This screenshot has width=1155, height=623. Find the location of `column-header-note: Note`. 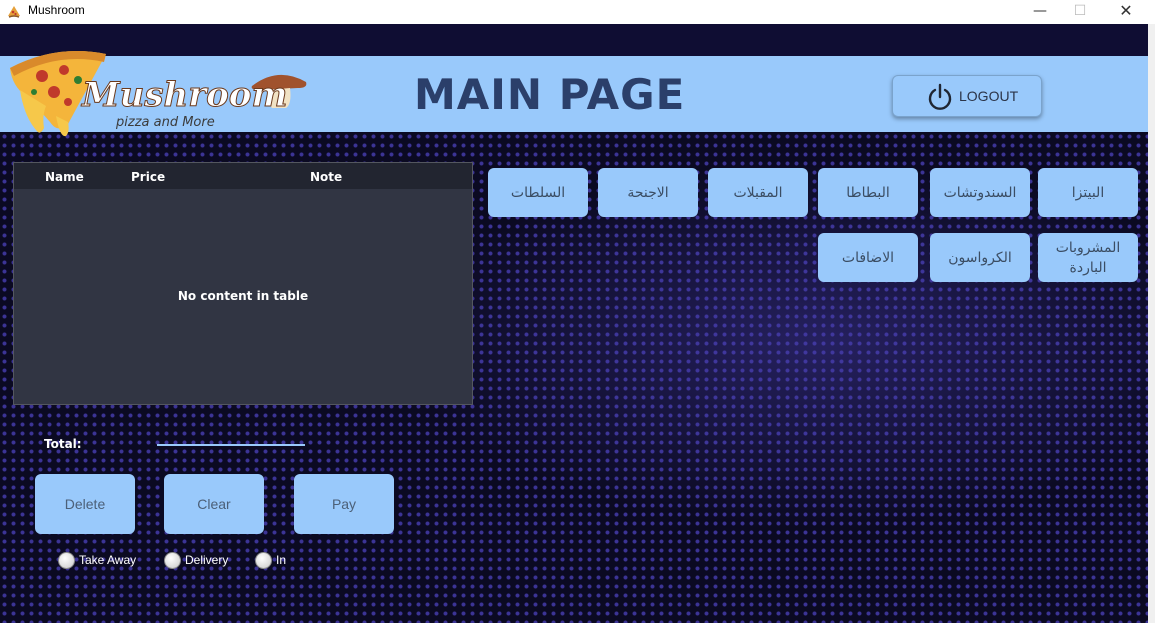

column-header-note: Note is located at coordinates (326, 177).